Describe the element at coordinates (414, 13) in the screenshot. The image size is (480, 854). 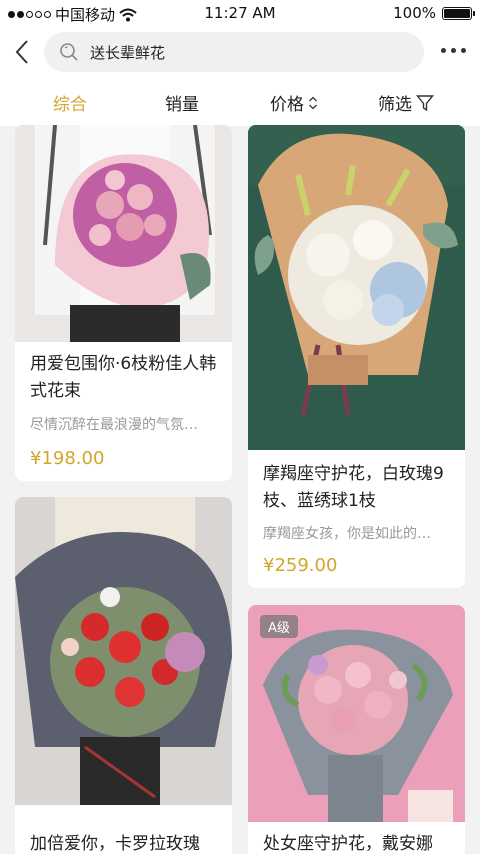
I see `battery-percent: 100%` at that location.